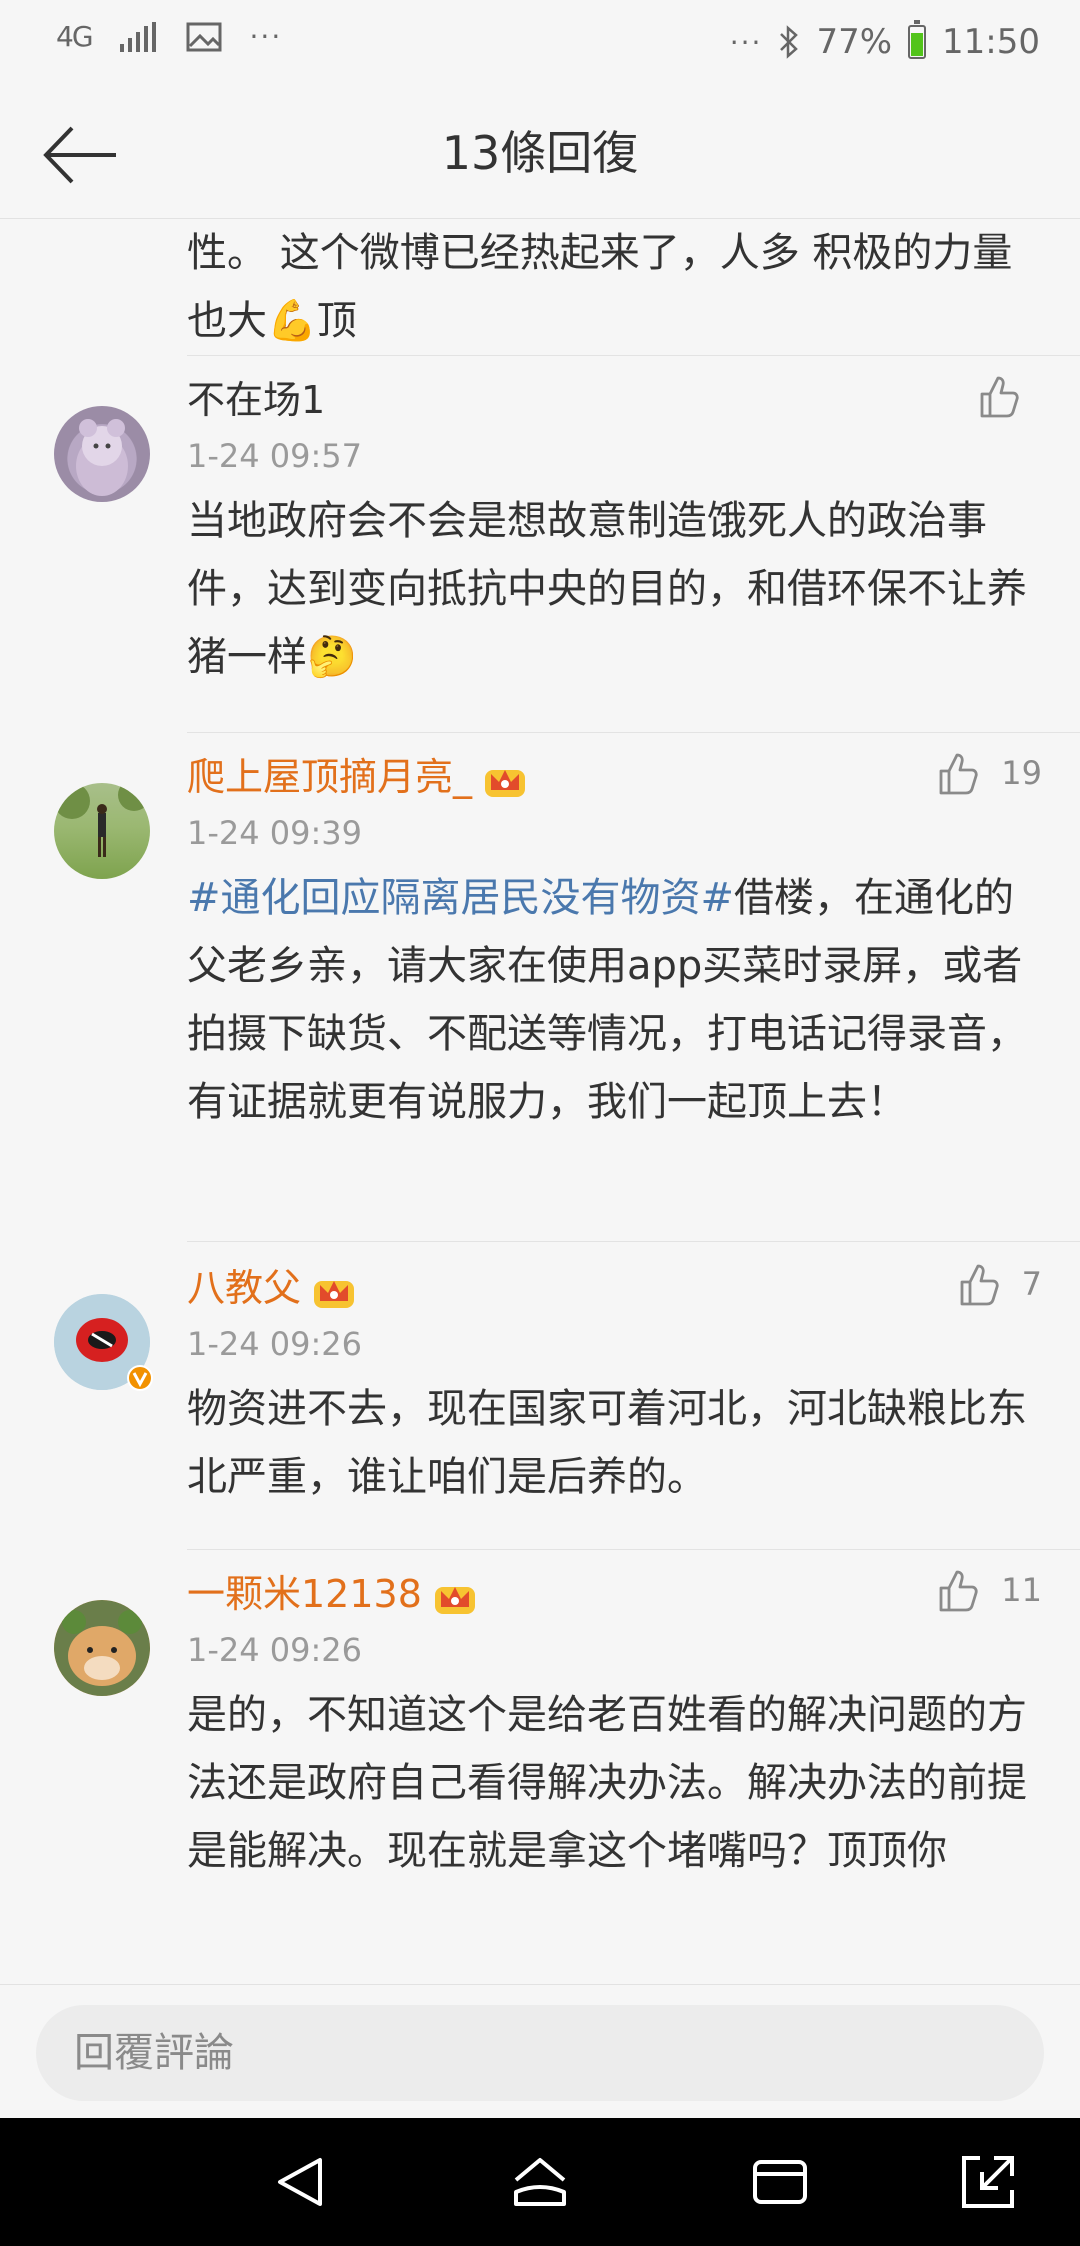 This screenshot has height=2246, width=1080. Describe the element at coordinates (789, 42) in the screenshot. I see `bluetooth-icon` at that location.